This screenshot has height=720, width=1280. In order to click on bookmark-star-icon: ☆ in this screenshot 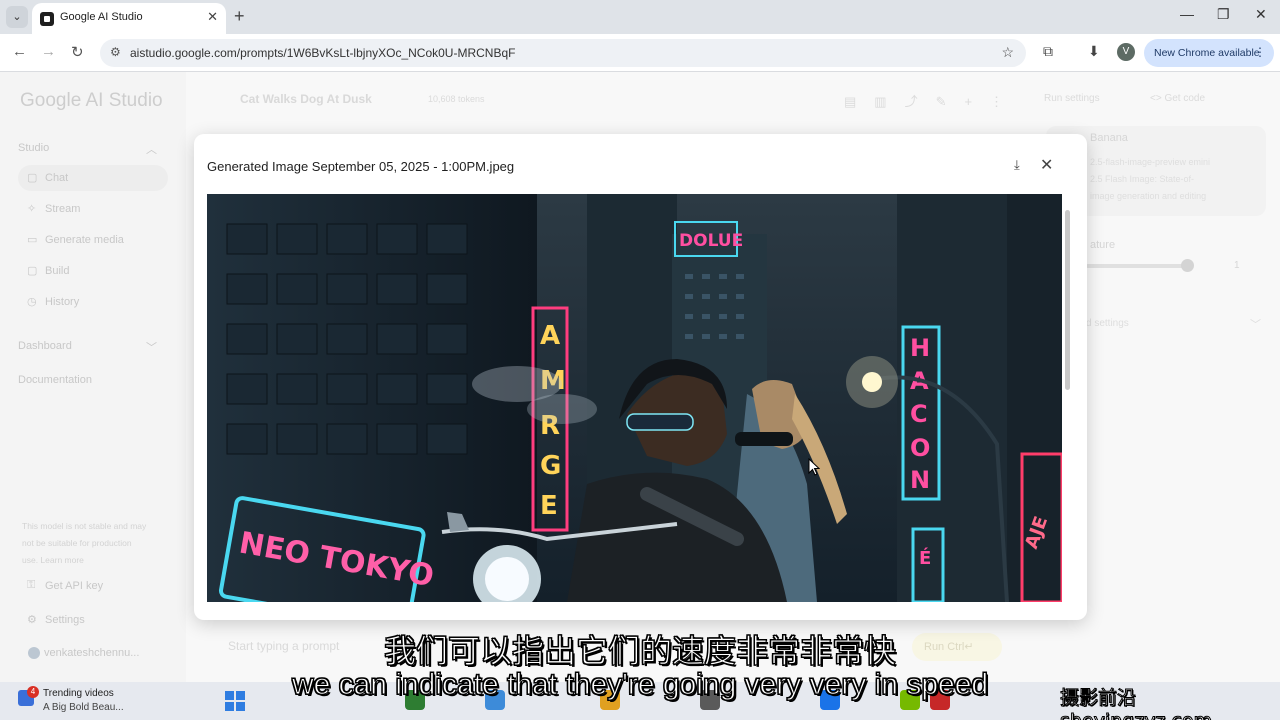, I will do `click(1007, 52)`.